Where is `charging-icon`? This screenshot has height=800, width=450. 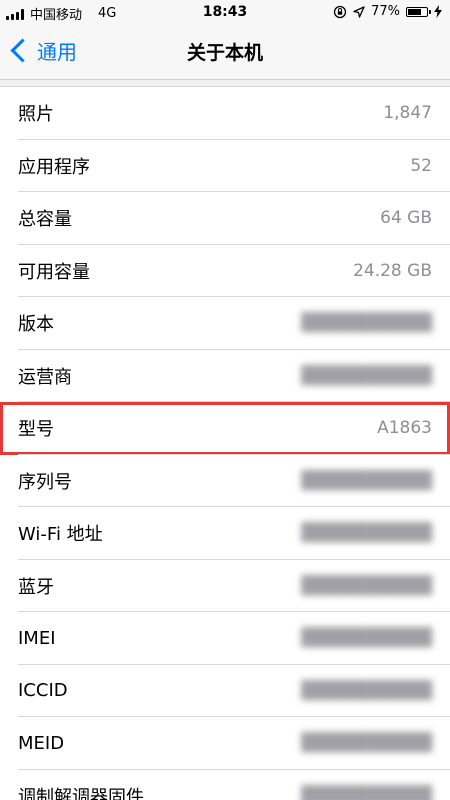
charging-icon is located at coordinates (438, 11).